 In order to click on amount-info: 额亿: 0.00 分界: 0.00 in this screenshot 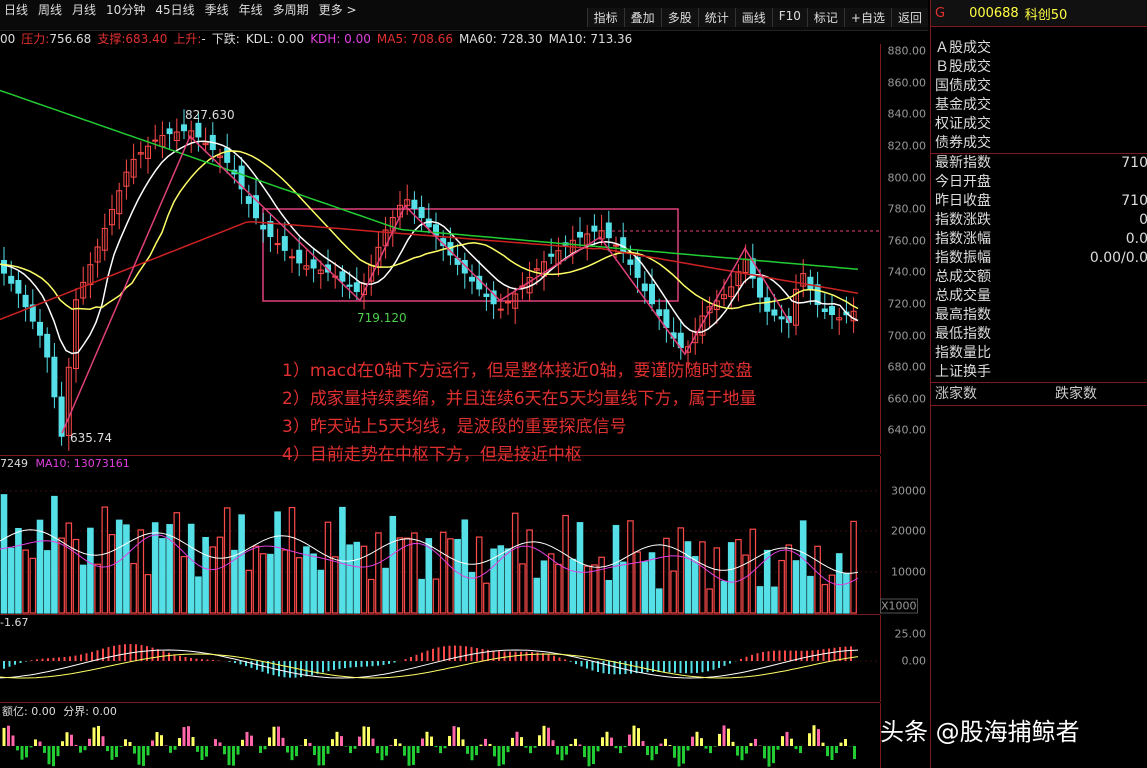, I will do `click(59, 711)`.